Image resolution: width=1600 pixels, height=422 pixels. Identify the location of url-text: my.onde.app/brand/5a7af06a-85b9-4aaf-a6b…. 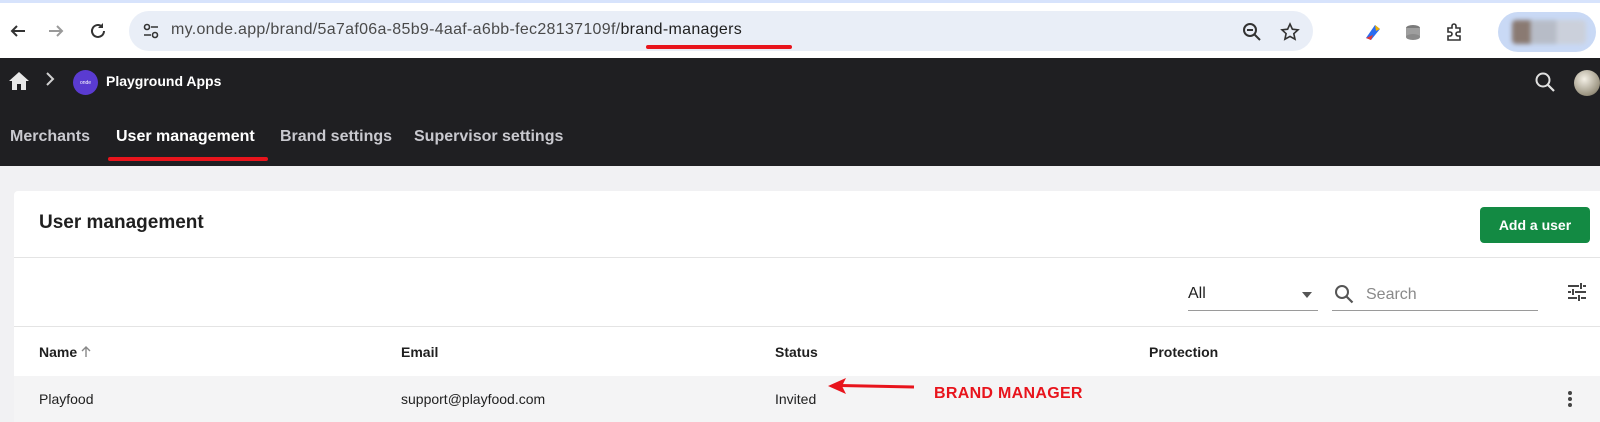
(456, 30).